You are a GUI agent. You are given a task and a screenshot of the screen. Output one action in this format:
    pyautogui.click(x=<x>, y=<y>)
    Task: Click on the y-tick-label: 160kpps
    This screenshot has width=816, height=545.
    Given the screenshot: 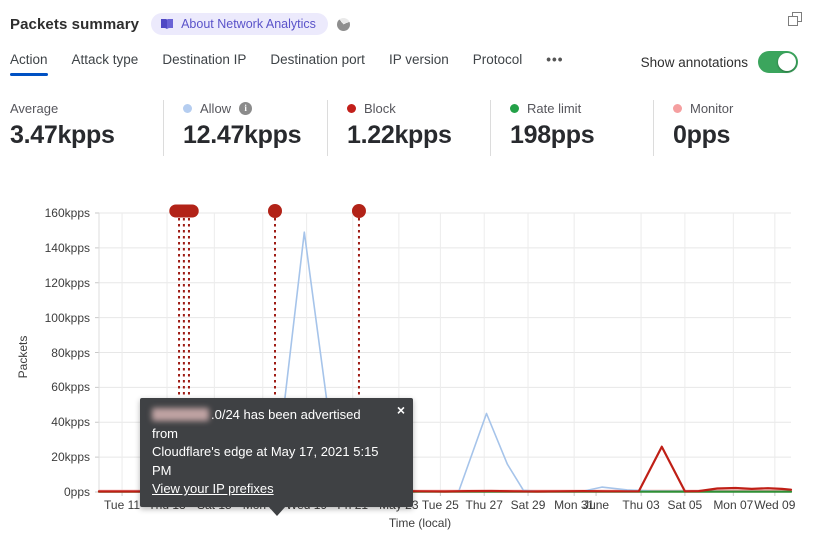 What is the action you would take?
    pyautogui.click(x=67, y=213)
    